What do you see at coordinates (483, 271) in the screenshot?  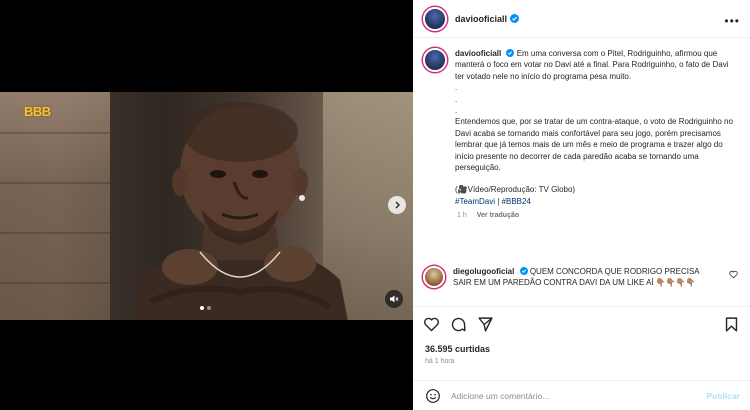 I see `comment-username: diegolugooficial` at bounding box center [483, 271].